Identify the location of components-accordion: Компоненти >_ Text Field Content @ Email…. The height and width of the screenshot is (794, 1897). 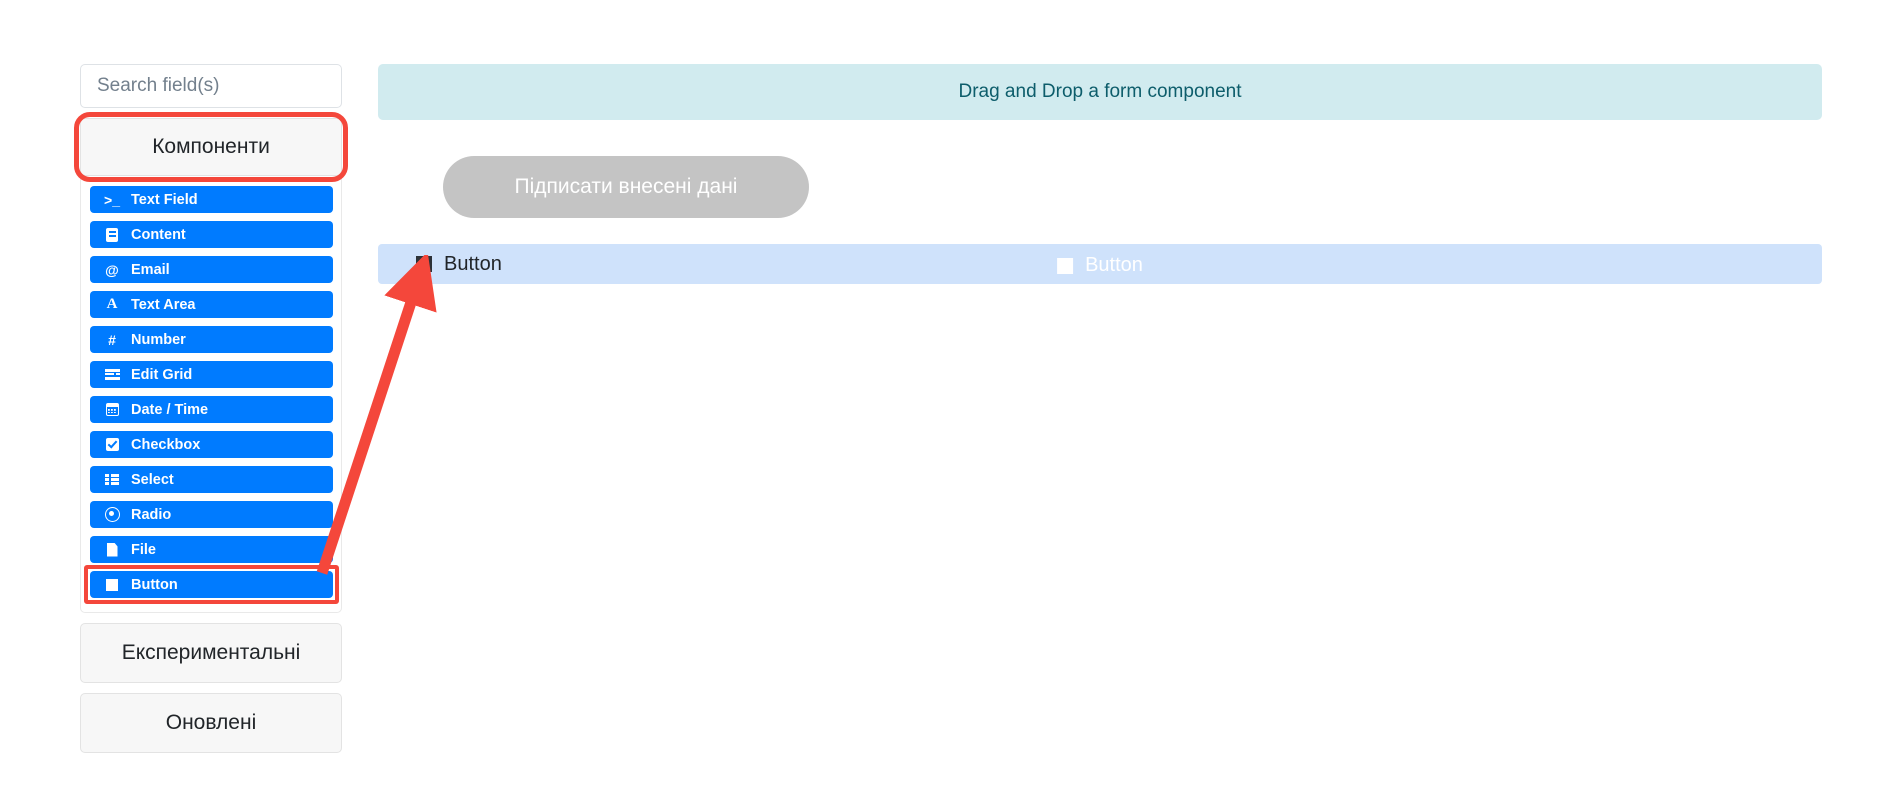
(211, 432).